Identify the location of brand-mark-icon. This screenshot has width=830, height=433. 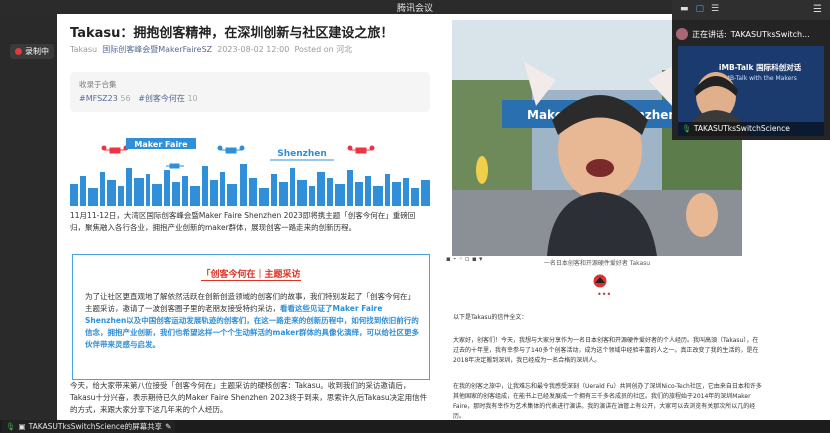
(600, 281).